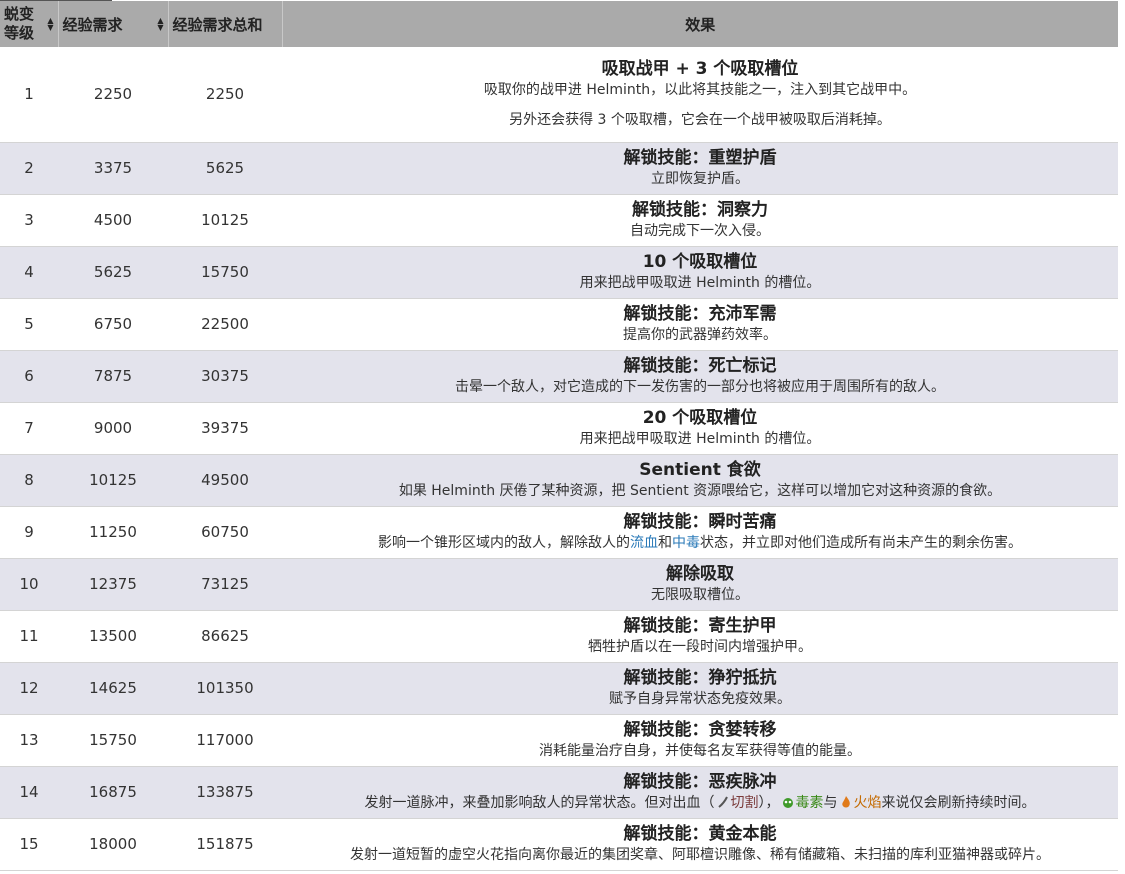  What do you see at coordinates (225, 532) in the screenshot?
I see `xp-total: 60750` at bounding box center [225, 532].